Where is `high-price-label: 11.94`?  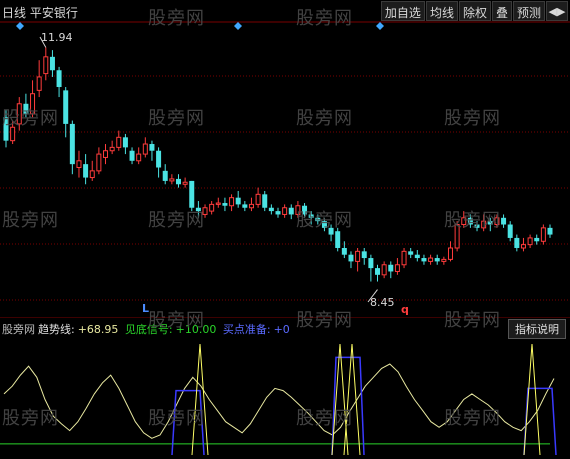
high-price-label: 11.94 is located at coordinates (57, 37).